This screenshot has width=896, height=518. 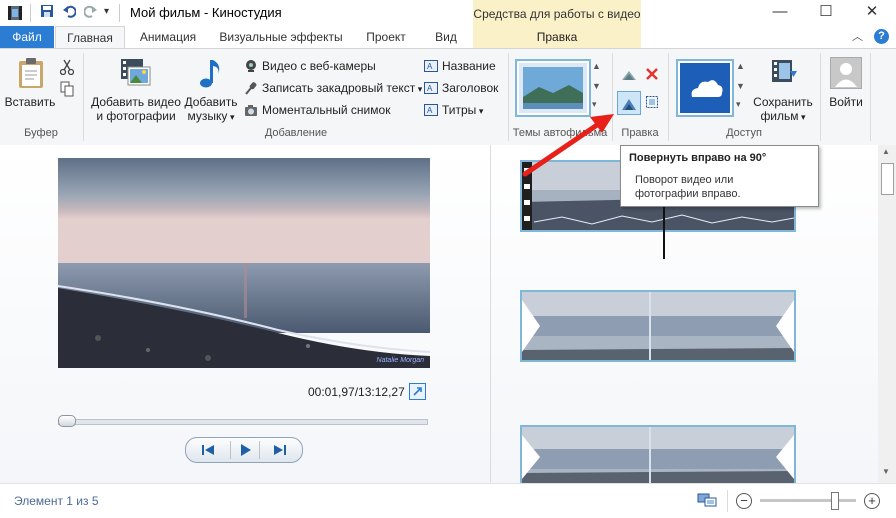 What do you see at coordinates (356, 392) in the screenshot?
I see `playback-time: 00:01,97/13:12,27` at bounding box center [356, 392].